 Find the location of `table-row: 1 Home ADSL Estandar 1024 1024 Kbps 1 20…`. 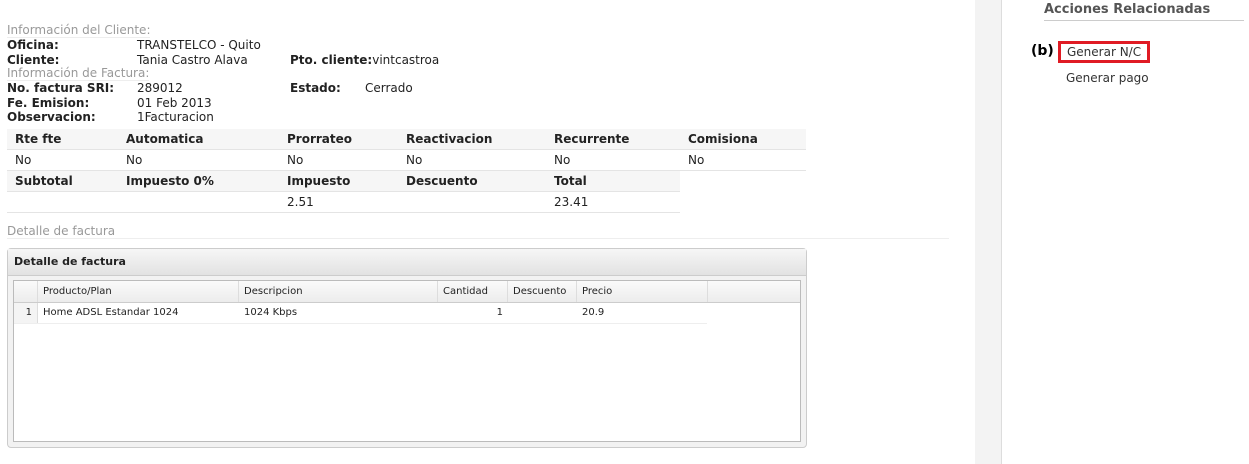

table-row: 1 Home ADSL Estandar 1024 1024 Kbps 1 20… is located at coordinates (360, 313).